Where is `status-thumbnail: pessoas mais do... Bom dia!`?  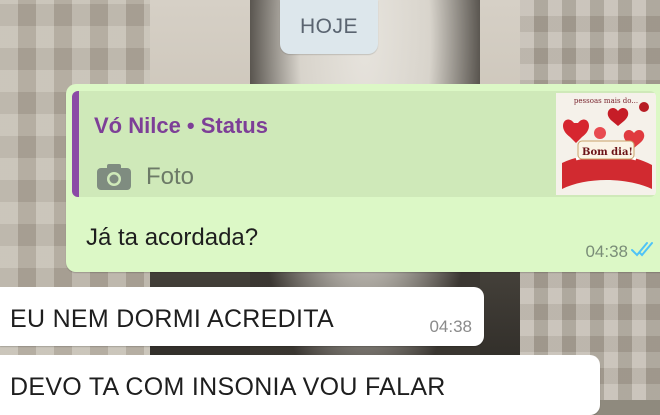
status-thumbnail: pessoas mais do... Bom dia! is located at coordinates (606, 144).